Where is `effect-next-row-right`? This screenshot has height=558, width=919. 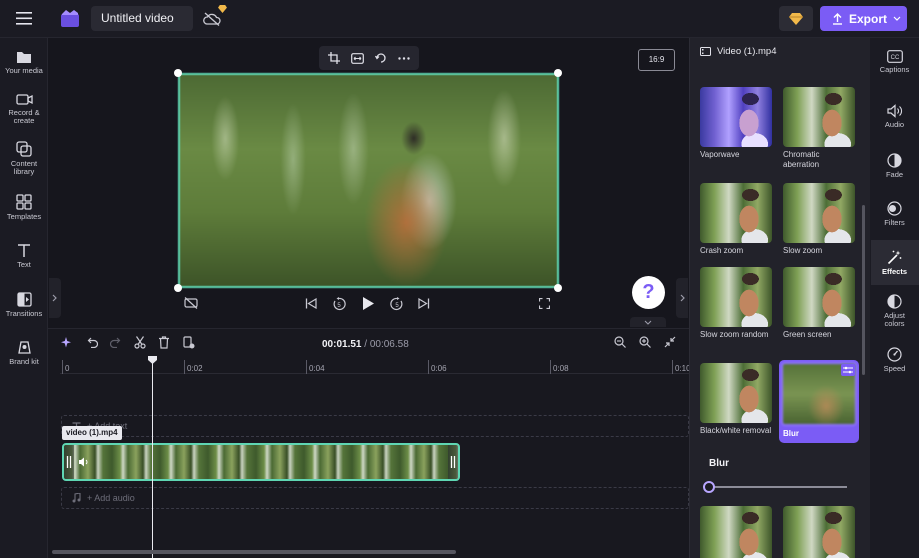 effect-next-row-right is located at coordinates (819, 532).